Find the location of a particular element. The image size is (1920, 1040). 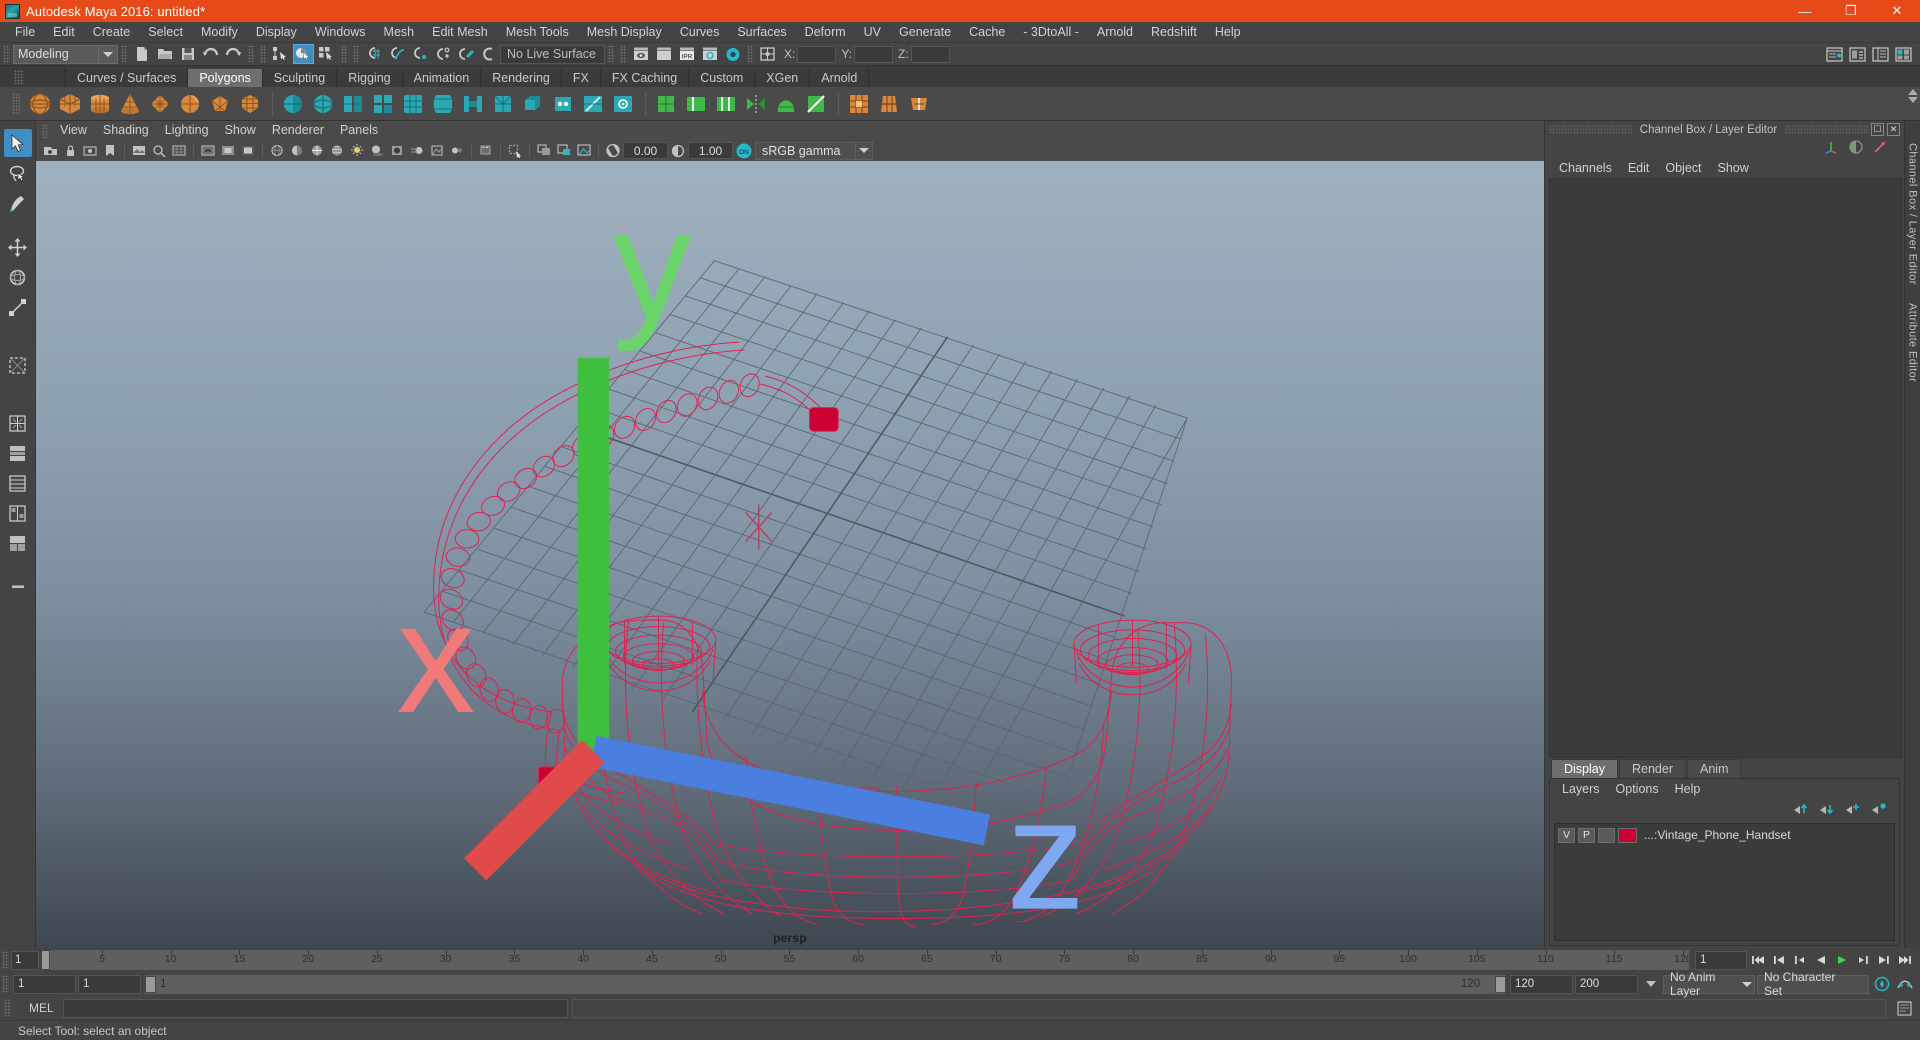

combine-icon is located at coordinates (293, 104).